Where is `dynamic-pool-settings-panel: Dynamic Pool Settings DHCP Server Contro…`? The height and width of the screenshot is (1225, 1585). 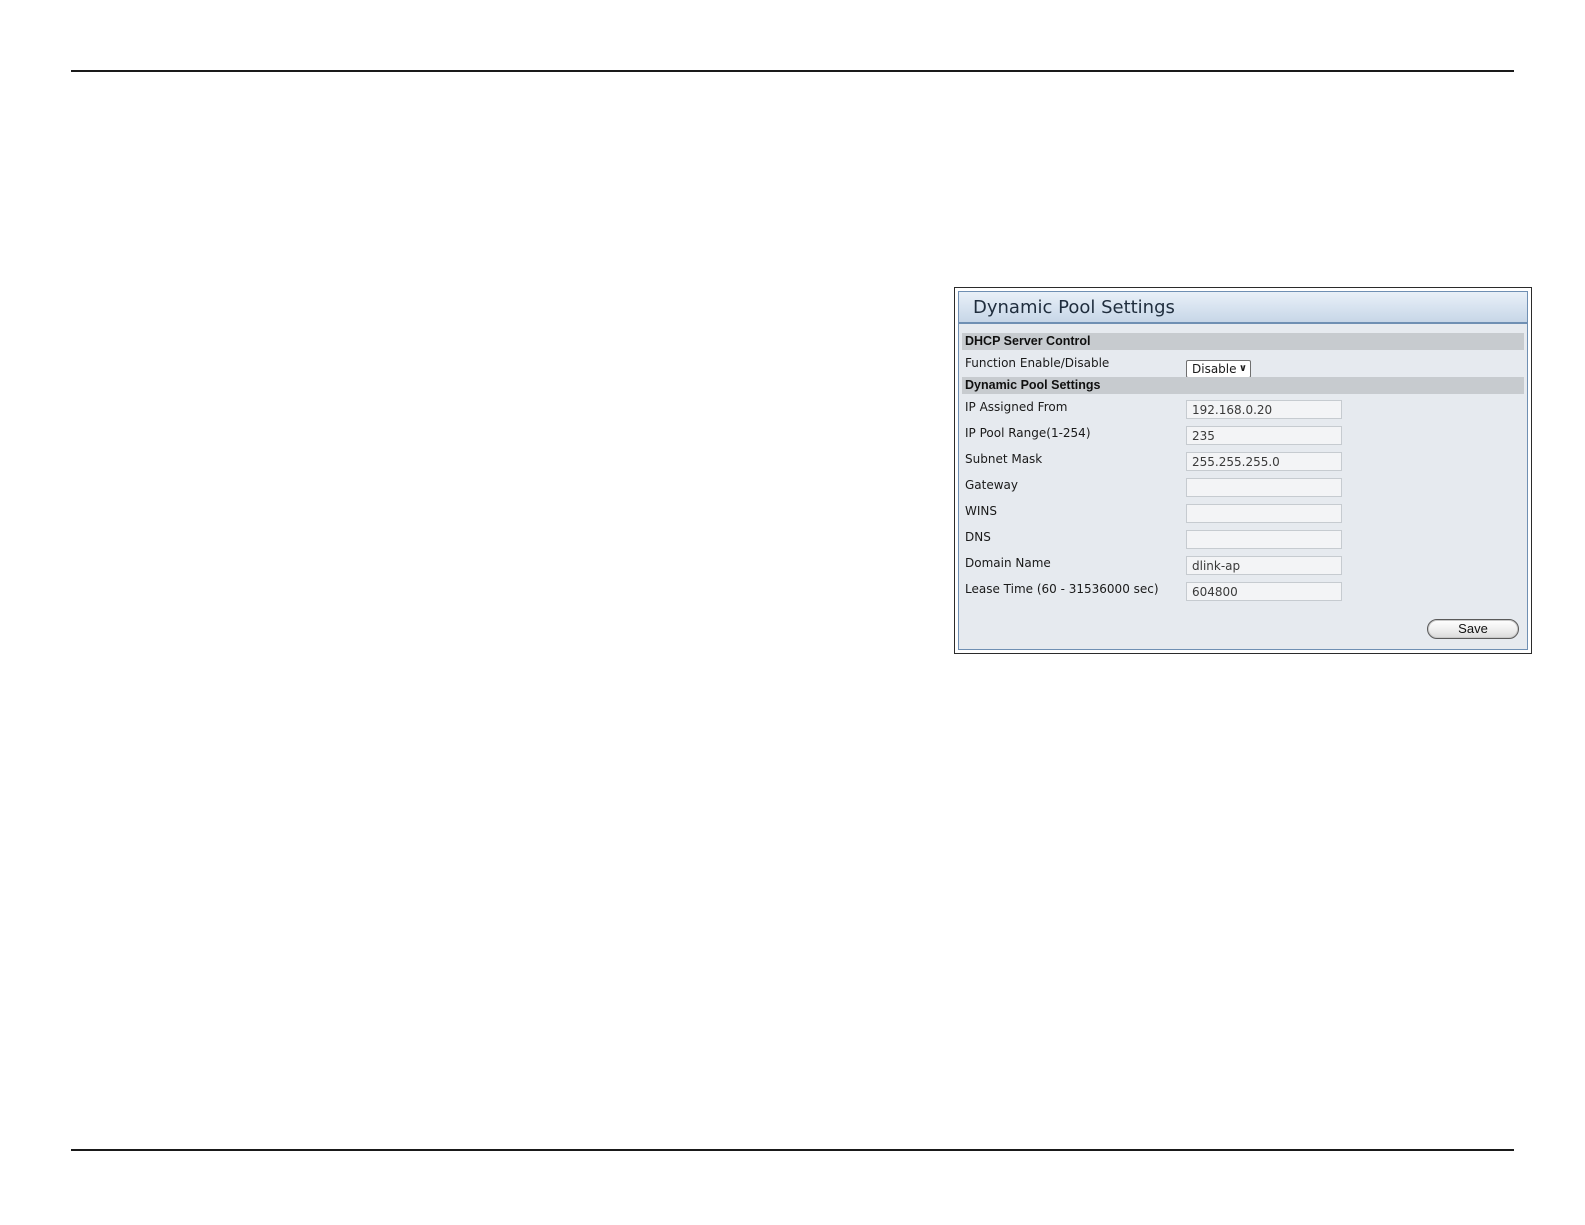 dynamic-pool-settings-panel: Dynamic Pool Settings DHCP Server Contro… is located at coordinates (1243, 470).